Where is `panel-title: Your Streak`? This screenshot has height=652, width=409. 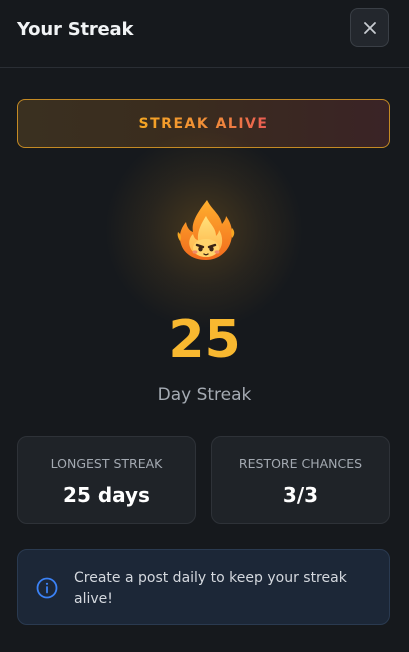 panel-title: Your Streak is located at coordinates (75, 29).